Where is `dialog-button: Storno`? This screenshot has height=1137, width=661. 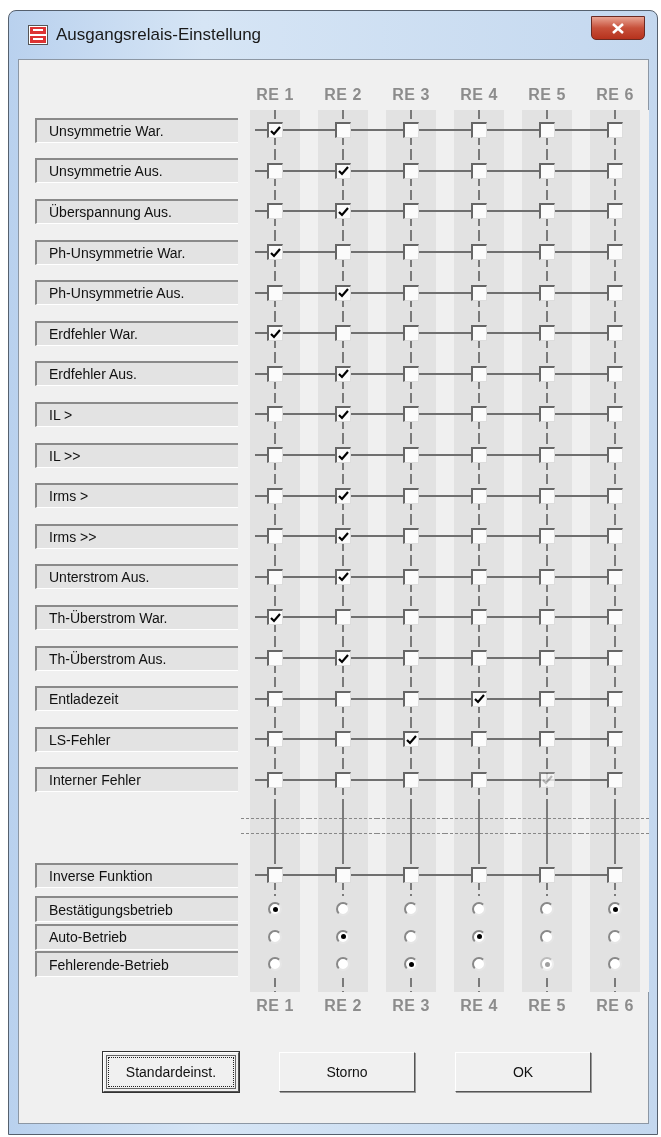
dialog-button: Storno is located at coordinates (347, 1072).